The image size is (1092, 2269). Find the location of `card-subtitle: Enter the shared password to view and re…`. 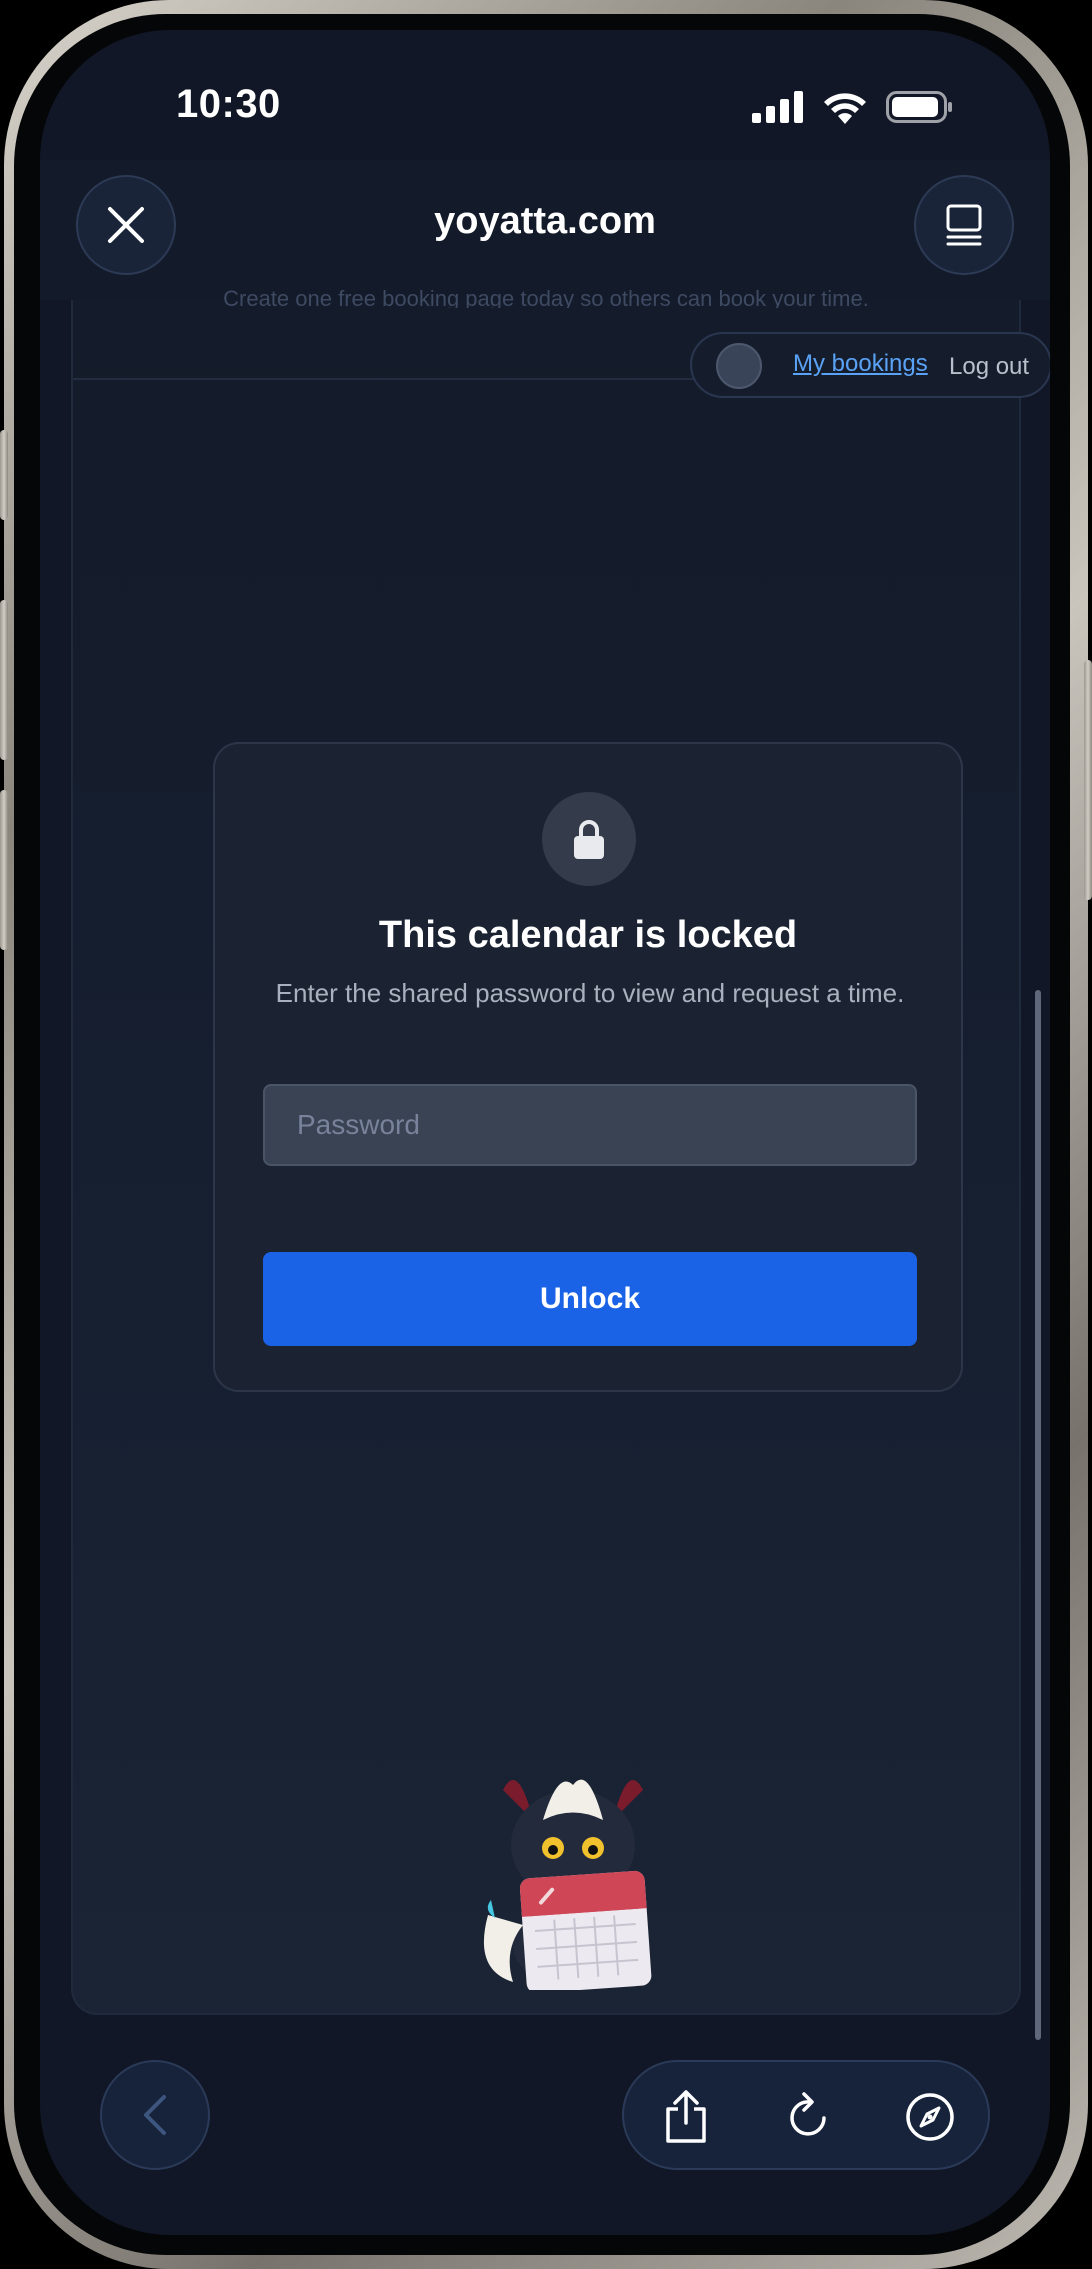

card-subtitle: Enter the shared password to view and re… is located at coordinates (590, 993).